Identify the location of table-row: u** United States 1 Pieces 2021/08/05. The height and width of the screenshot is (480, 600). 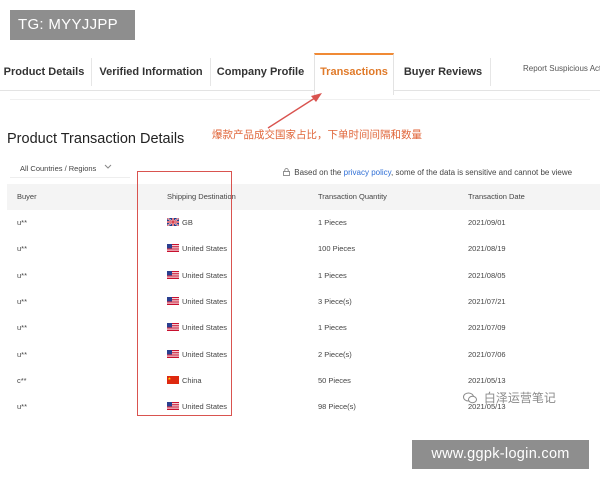
(303, 276).